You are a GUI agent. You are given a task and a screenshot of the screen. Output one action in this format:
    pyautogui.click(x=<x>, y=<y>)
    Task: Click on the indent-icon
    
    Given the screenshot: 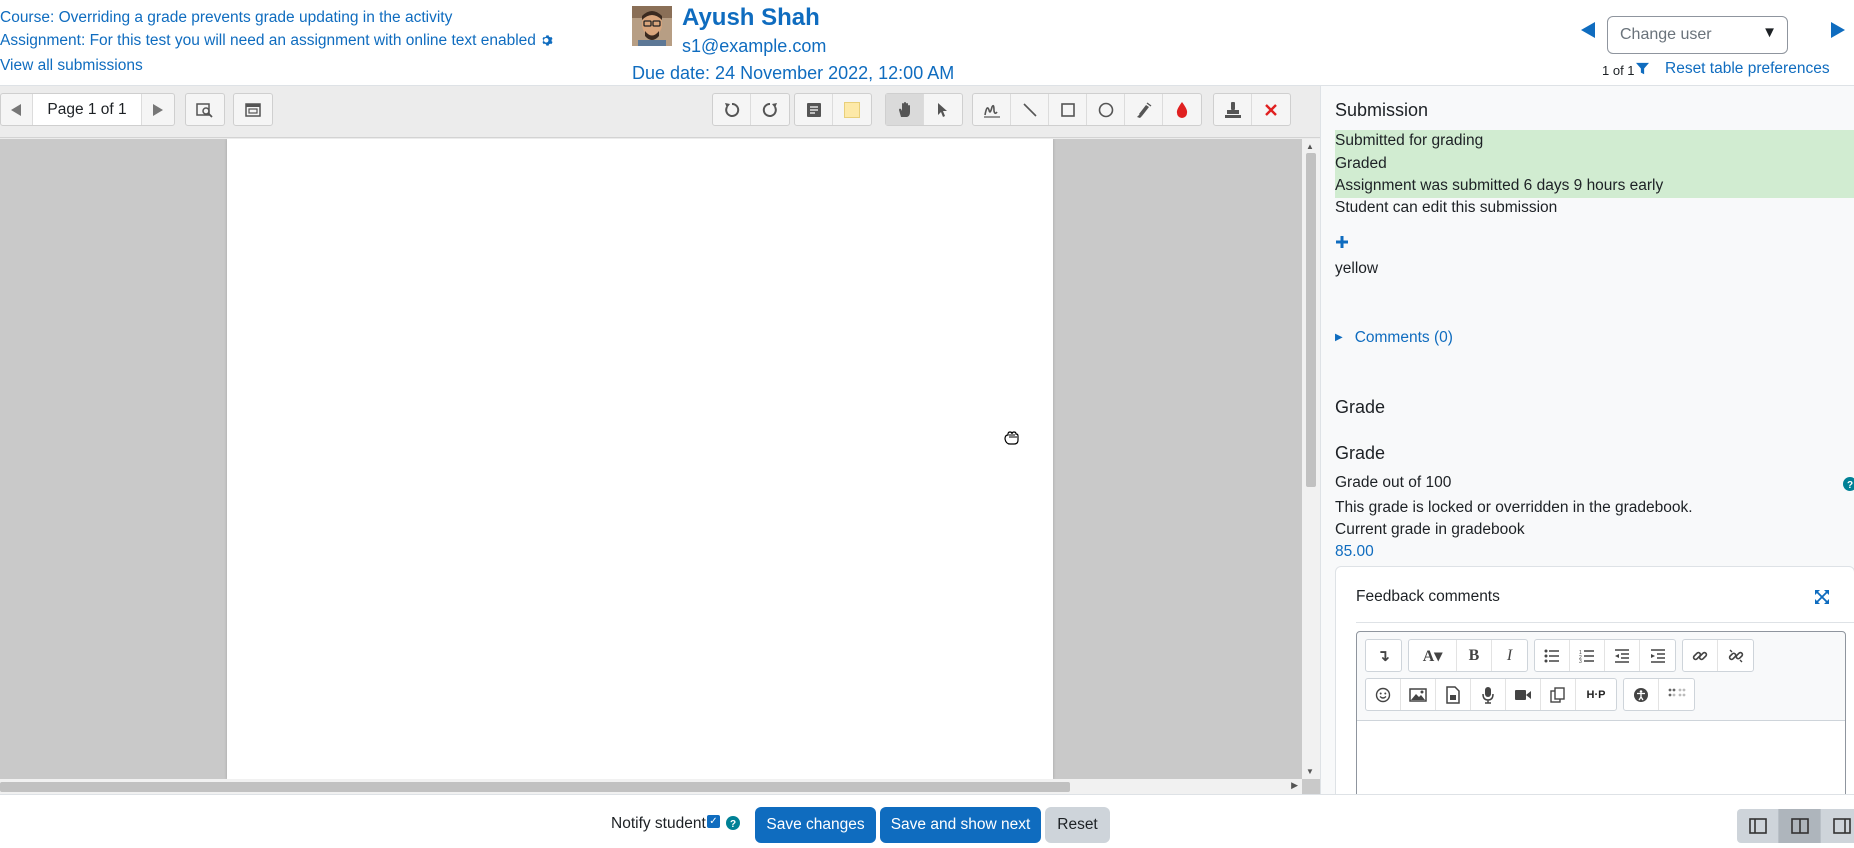 What is the action you would take?
    pyautogui.click(x=1657, y=655)
    